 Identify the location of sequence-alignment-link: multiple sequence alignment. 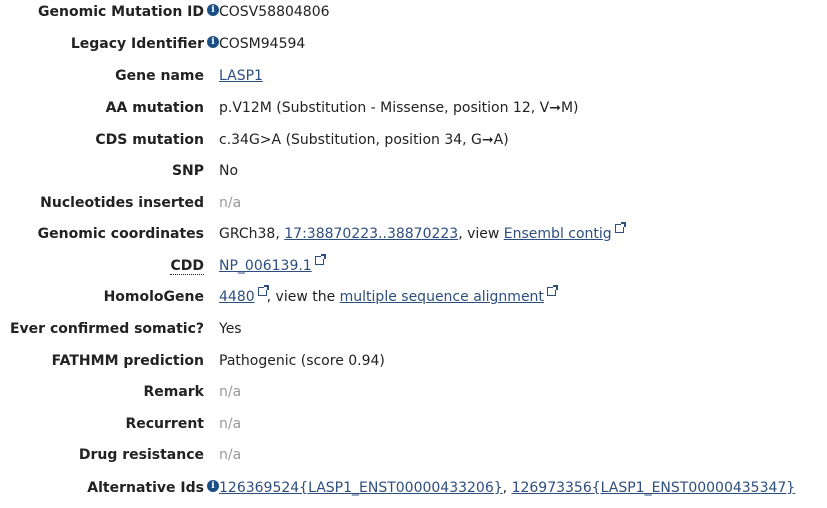
(442, 297).